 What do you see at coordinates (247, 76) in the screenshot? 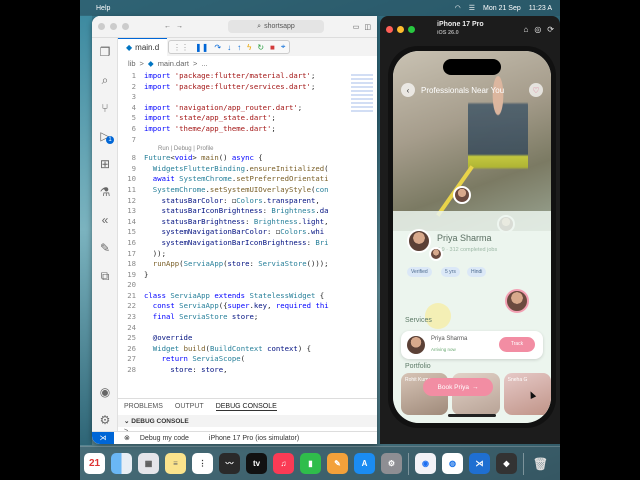
I see `code-line: 1 import 'package:flutter/material.dart';` at bounding box center [247, 76].